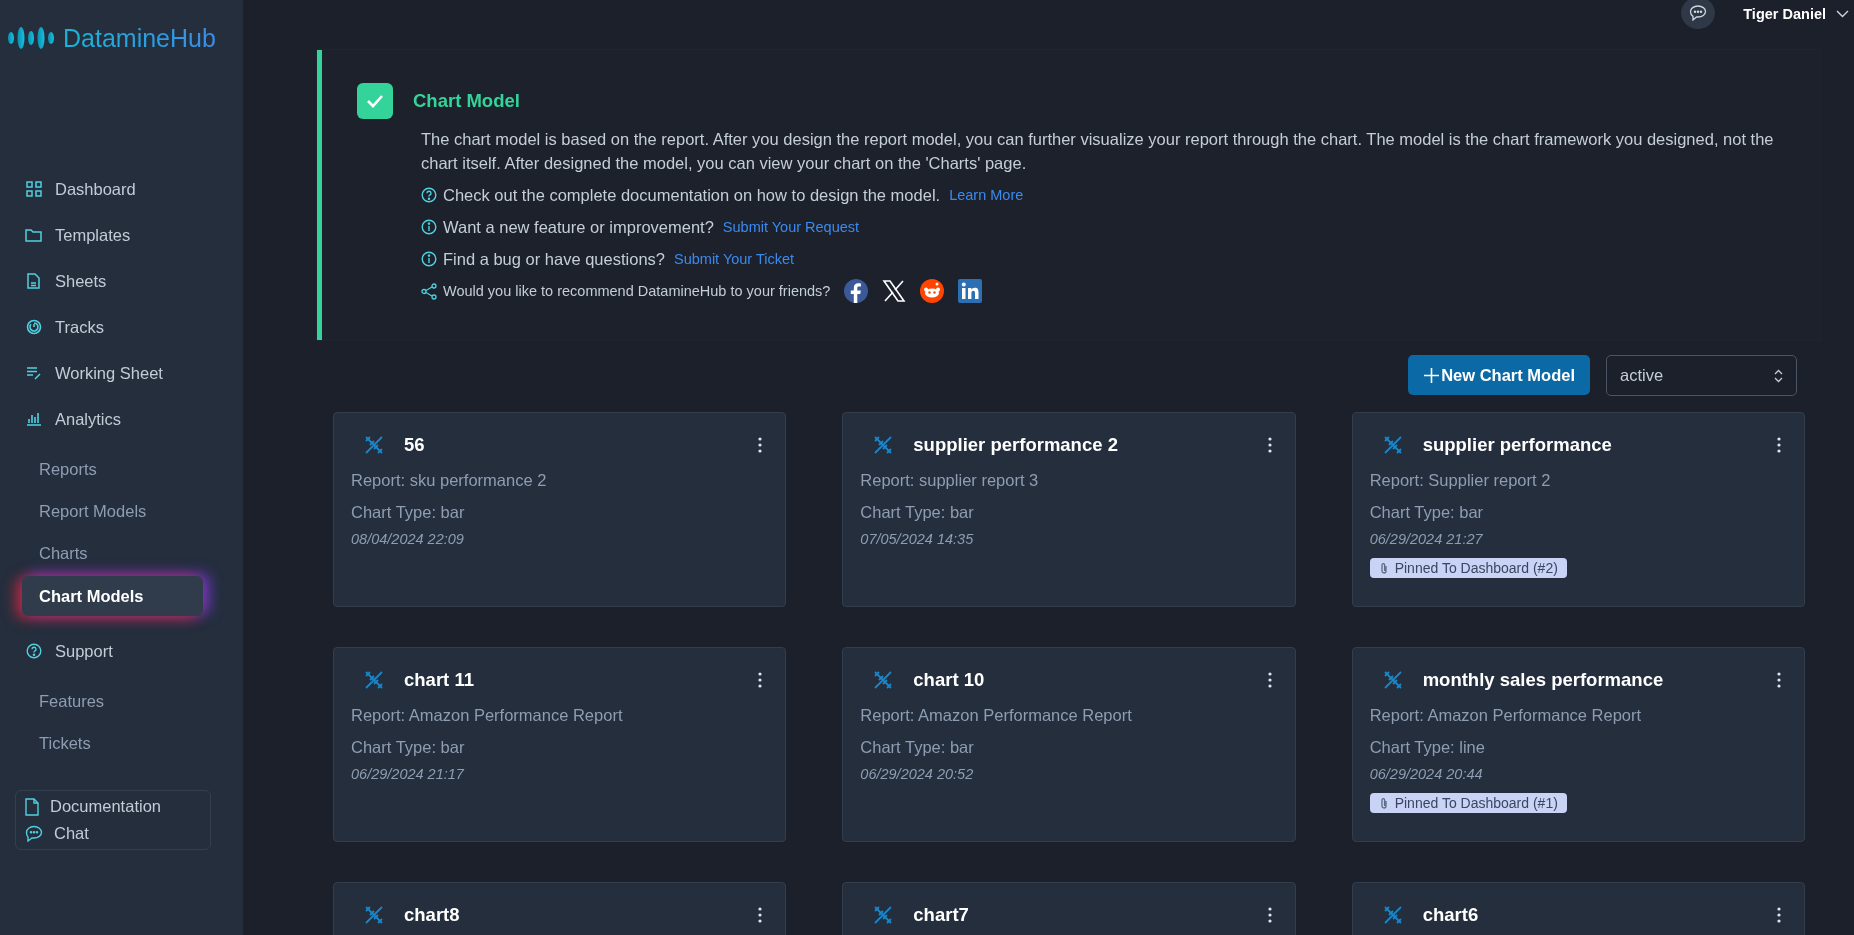 Image resolution: width=1854 pixels, height=935 pixels. I want to click on nav-item: Tracks, so click(64, 327).